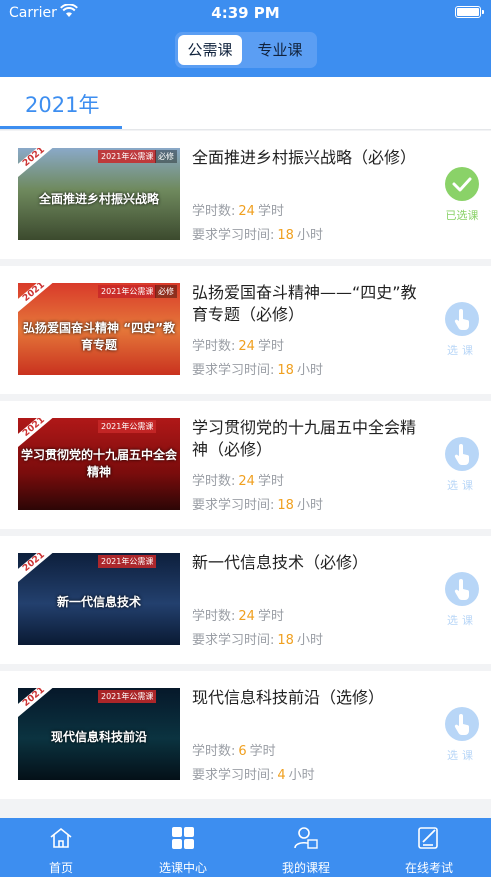 The height and width of the screenshot is (877, 491). Describe the element at coordinates (306, 838) in the screenshot. I see `user-course-icon` at that location.